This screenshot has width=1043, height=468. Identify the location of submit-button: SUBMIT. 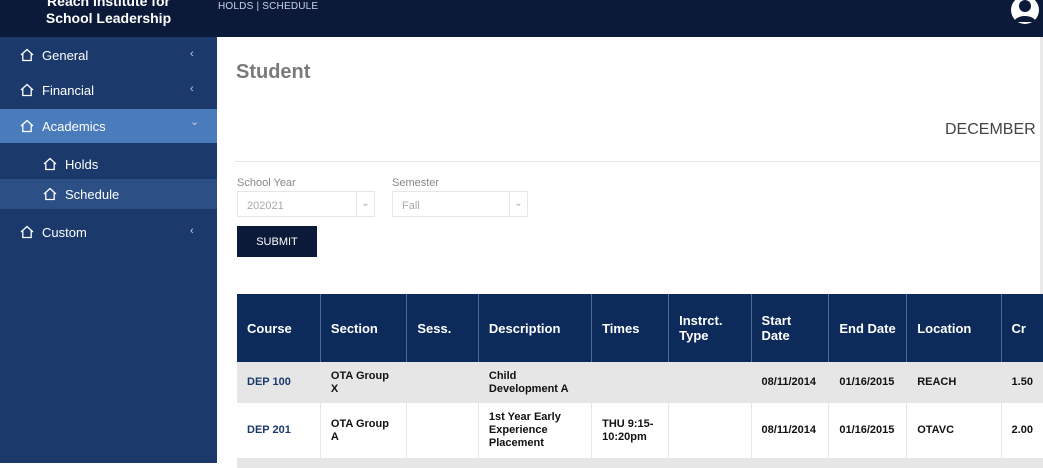
(277, 241).